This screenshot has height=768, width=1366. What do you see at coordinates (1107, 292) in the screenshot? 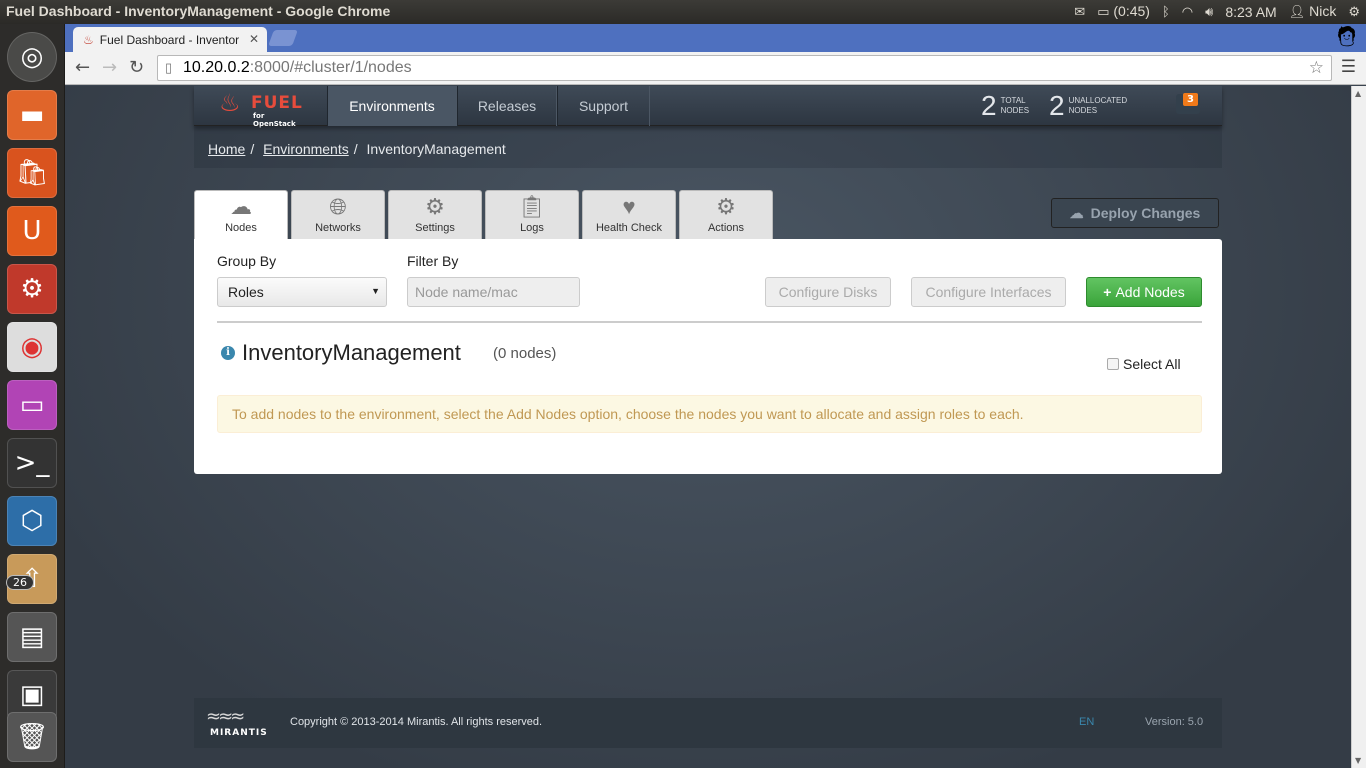
I see `plus-icon: +` at bounding box center [1107, 292].